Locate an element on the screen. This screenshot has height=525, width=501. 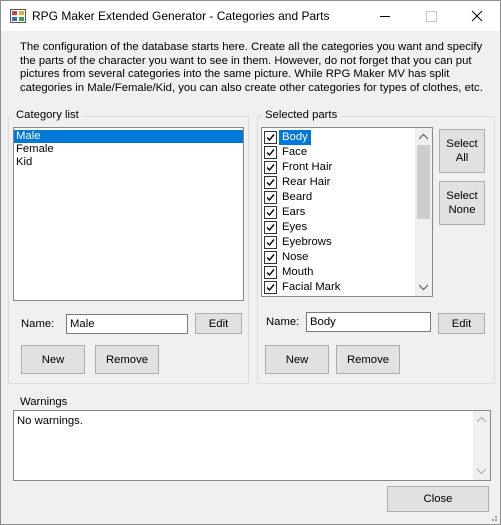
part-label: Facial Mark is located at coordinates (311, 287).